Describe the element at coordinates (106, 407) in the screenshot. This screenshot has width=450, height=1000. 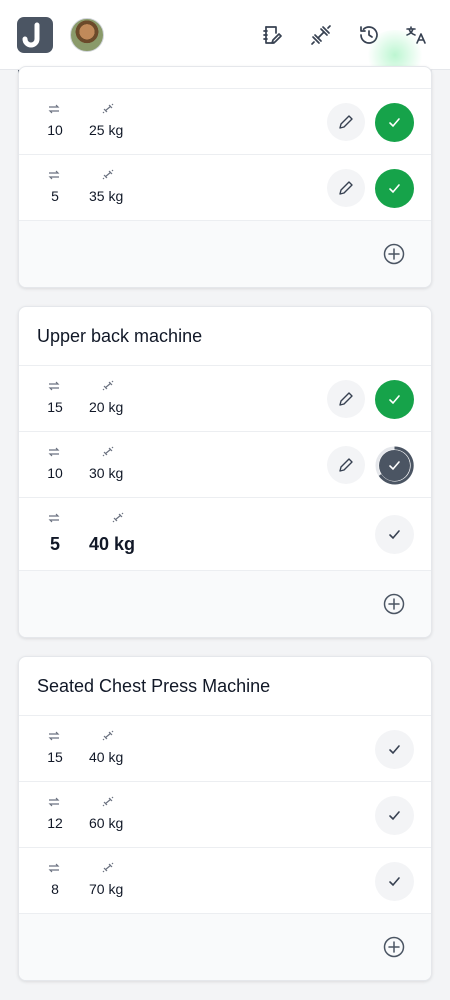
I see `set-weight: 20 kg` at that location.